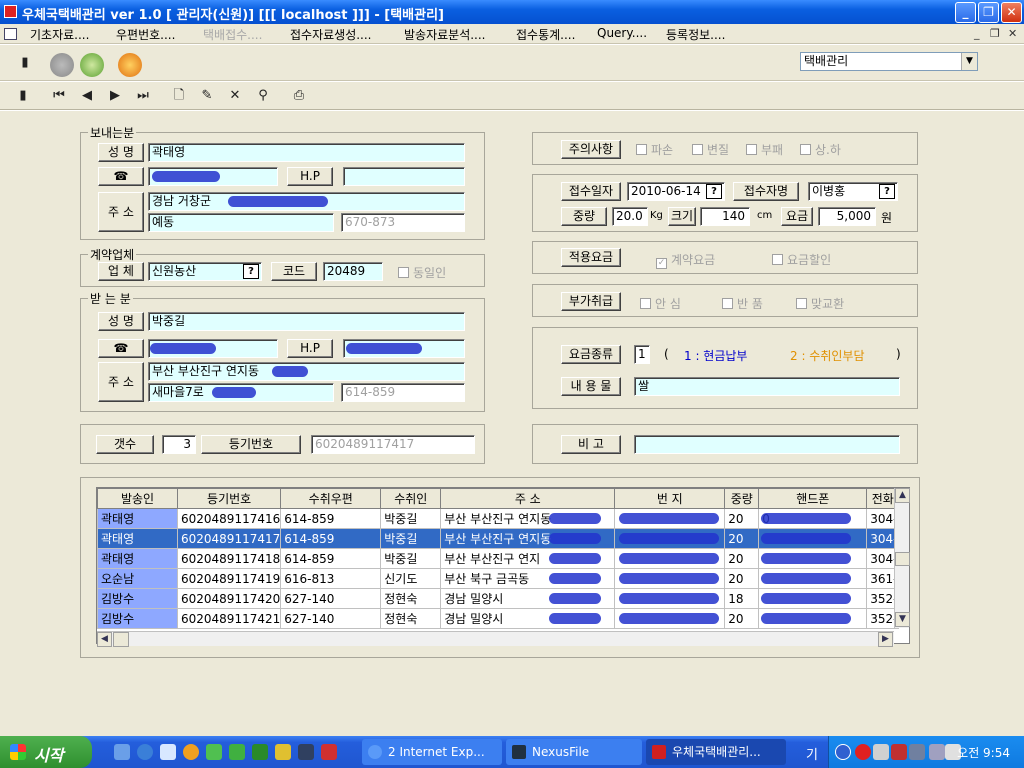 This screenshot has width=1024, height=768. Describe the element at coordinates (766, 191) in the screenshot. I see `receiver-name-label-button: 접수자명` at that location.